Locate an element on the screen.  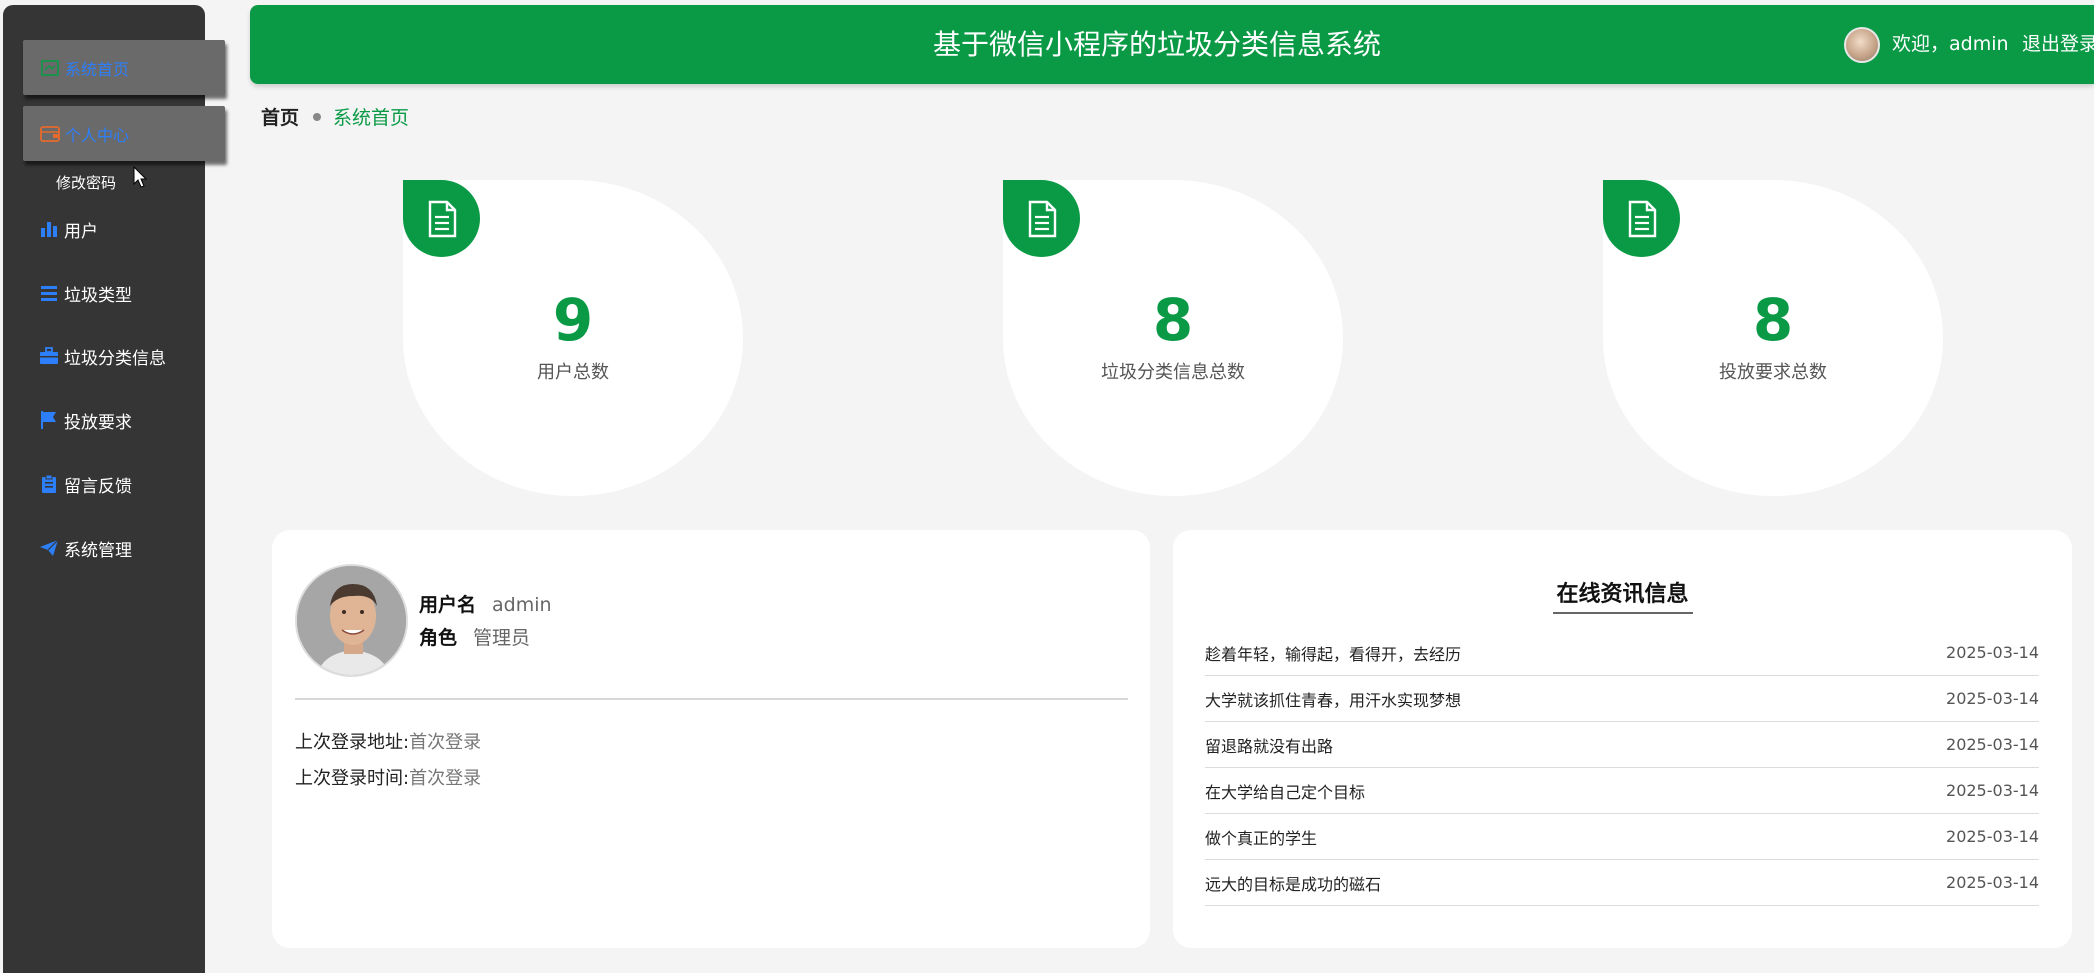
last-login-address-row: 上次登录地址:首次登录 is located at coordinates (388, 741).